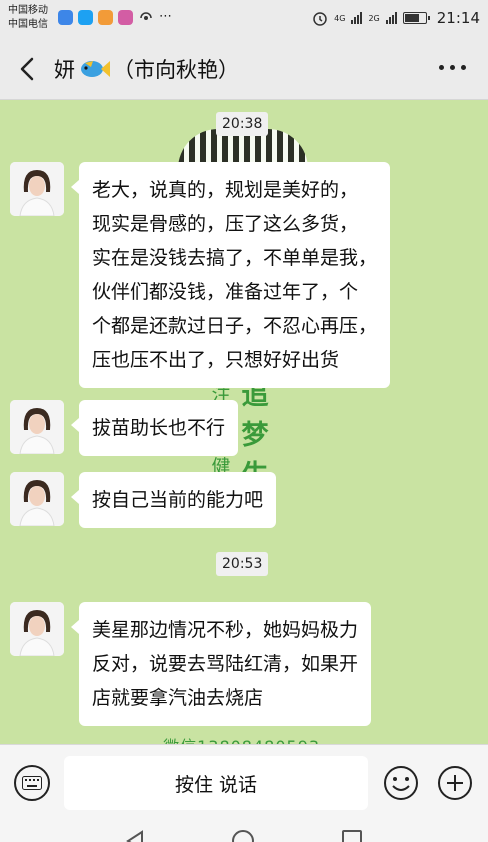 This screenshot has height=842, width=488. What do you see at coordinates (352, 836) in the screenshot?
I see `nav-recent-apps-icon` at bounding box center [352, 836].